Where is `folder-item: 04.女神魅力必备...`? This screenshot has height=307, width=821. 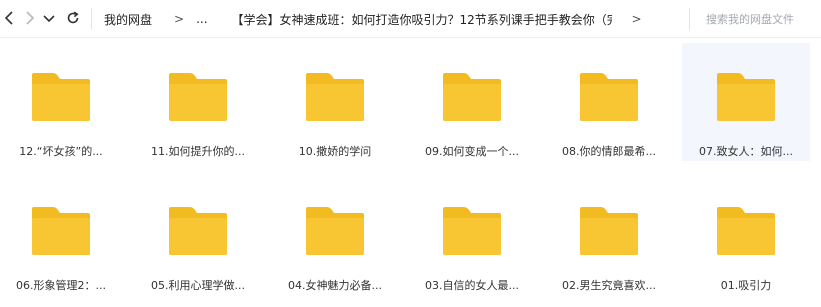 folder-item: 04.女神魅力必备... is located at coordinates (335, 236).